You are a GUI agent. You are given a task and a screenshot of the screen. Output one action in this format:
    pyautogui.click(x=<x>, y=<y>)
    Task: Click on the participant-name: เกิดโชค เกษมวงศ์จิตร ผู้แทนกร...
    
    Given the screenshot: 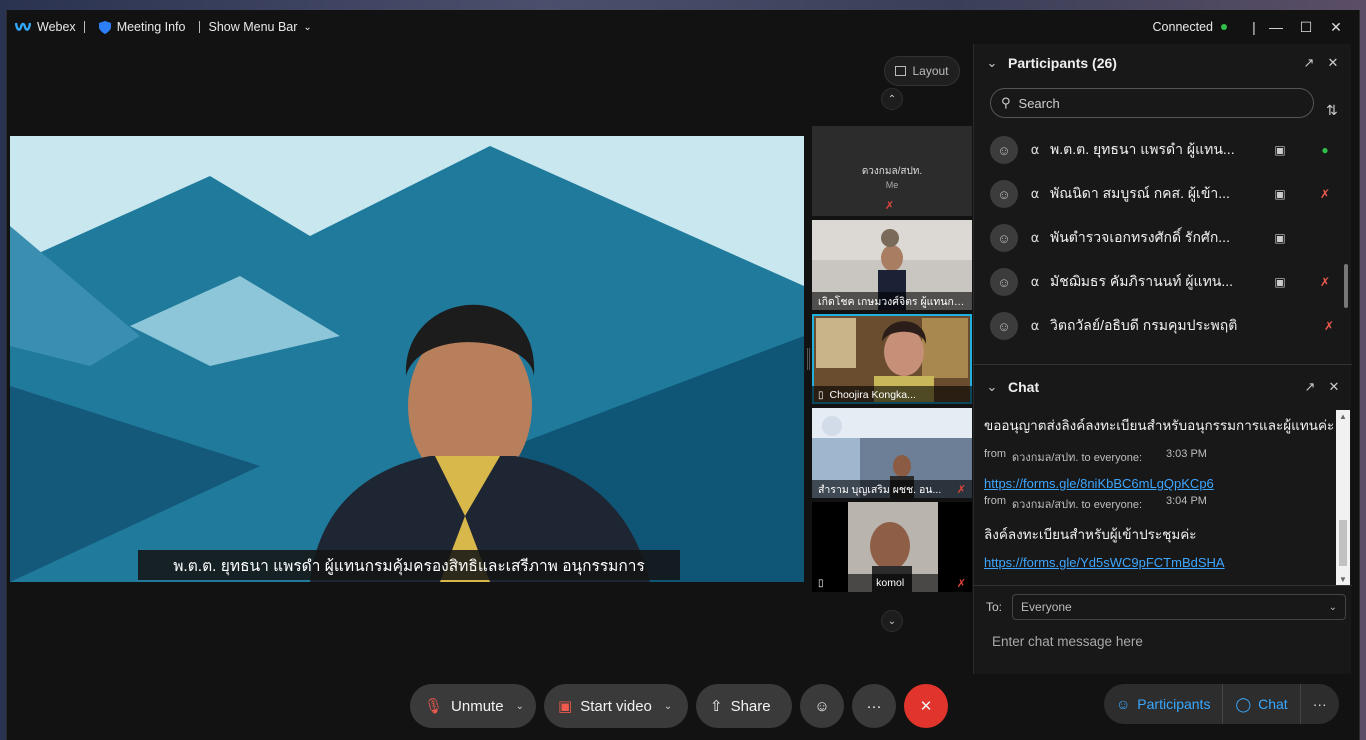 What is the action you would take?
    pyautogui.click(x=892, y=301)
    